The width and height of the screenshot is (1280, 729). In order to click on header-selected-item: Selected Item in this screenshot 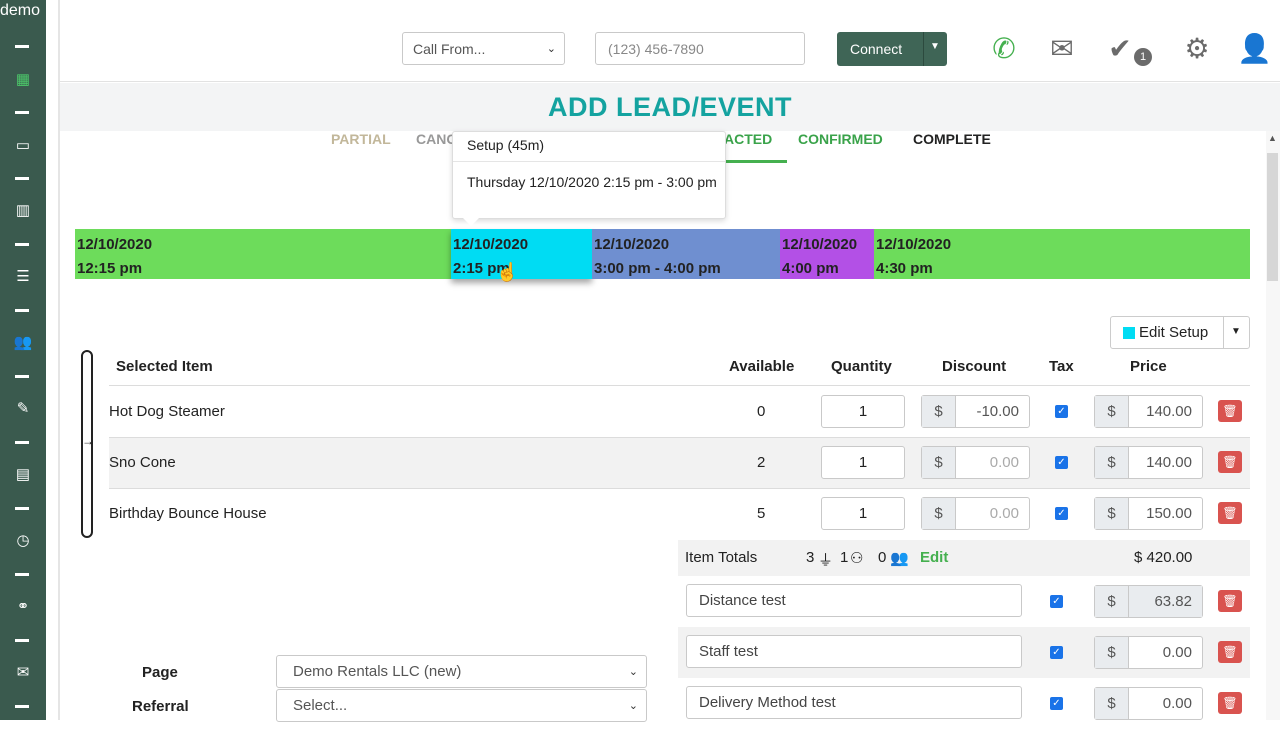, I will do `click(164, 366)`.